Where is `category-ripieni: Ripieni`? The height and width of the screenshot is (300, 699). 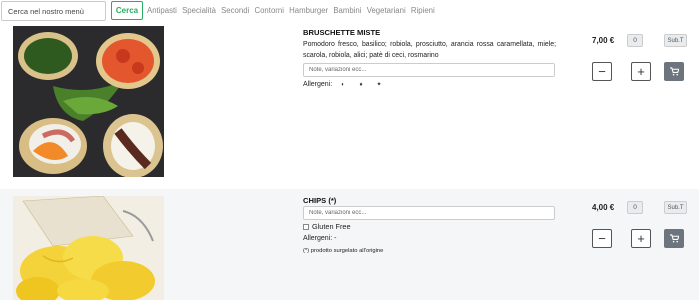 category-ripieni: Ripieni is located at coordinates (423, 10).